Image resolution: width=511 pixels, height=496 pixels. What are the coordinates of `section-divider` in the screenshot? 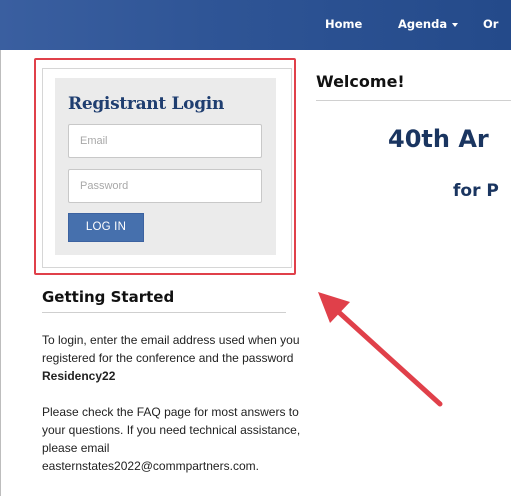 It's located at (164, 312).